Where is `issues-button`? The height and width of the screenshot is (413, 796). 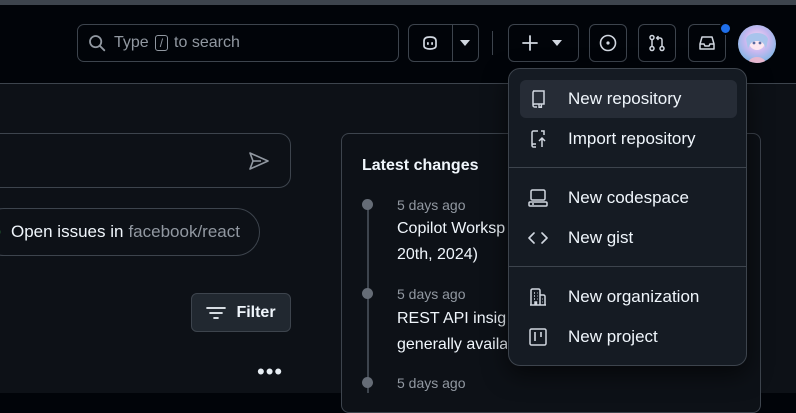 issues-button is located at coordinates (608, 43).